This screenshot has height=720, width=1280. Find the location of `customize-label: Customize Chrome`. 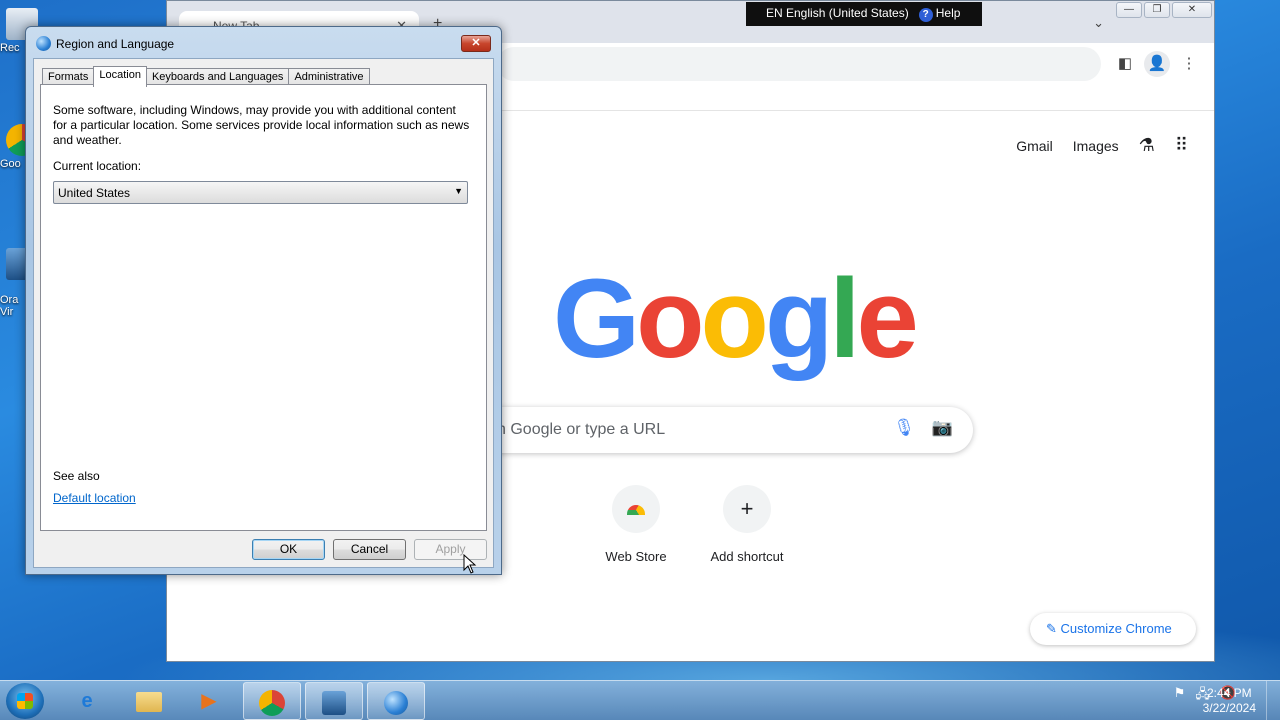

customize-label: Customize Chrome is located at coordinates (1116, 628).